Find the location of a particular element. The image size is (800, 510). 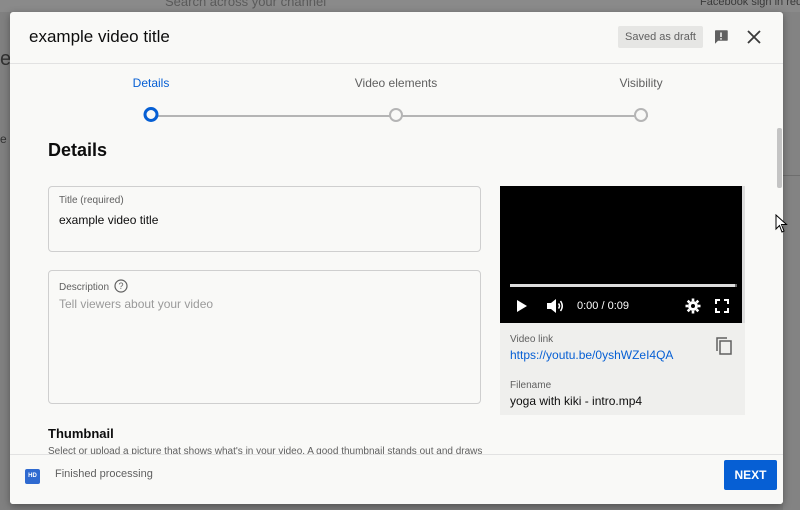

hd-badge: HD is located at coordinates (32, 476).